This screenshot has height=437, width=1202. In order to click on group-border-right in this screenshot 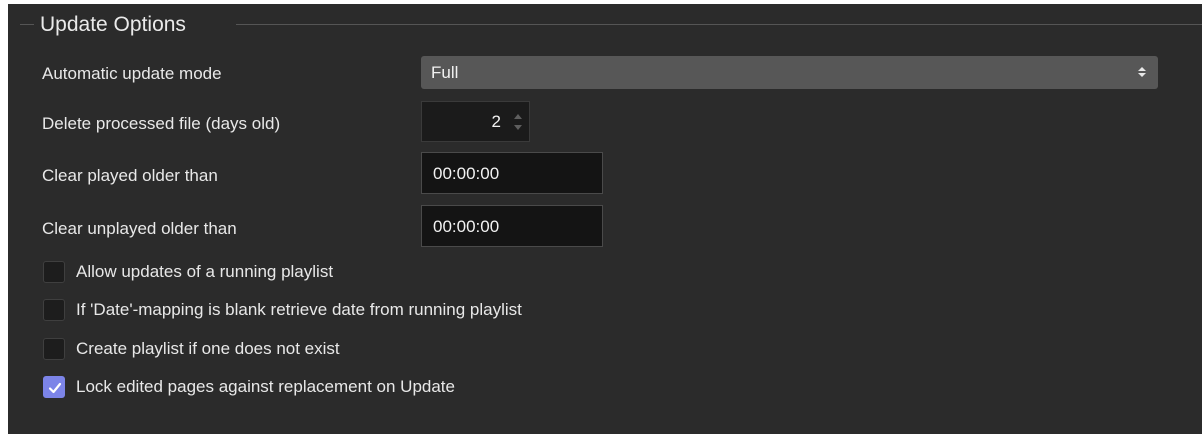, I will do `click(719, 24)`.